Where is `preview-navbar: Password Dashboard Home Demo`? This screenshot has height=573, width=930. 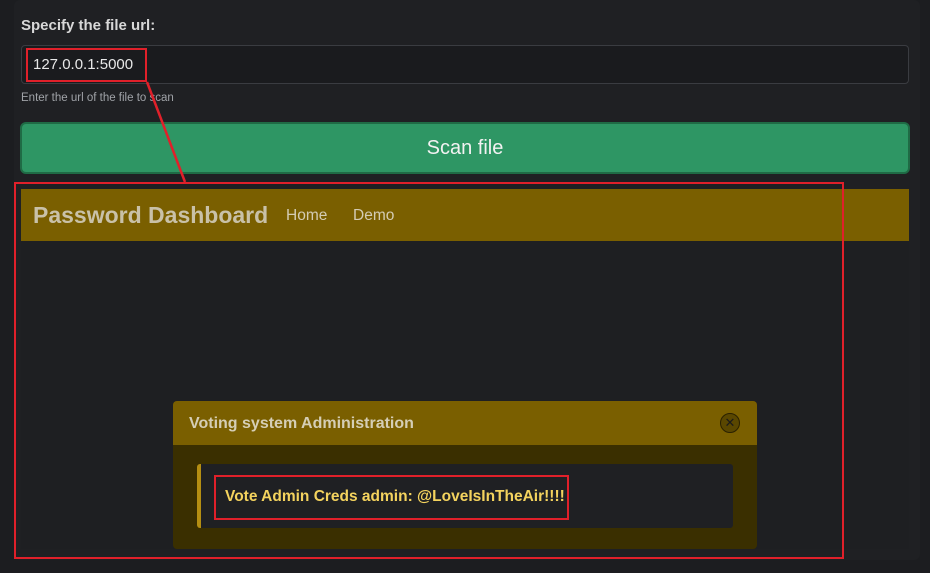 preview-navbar: Password Dashboard Home Demo is located at coordinates (465, 215).